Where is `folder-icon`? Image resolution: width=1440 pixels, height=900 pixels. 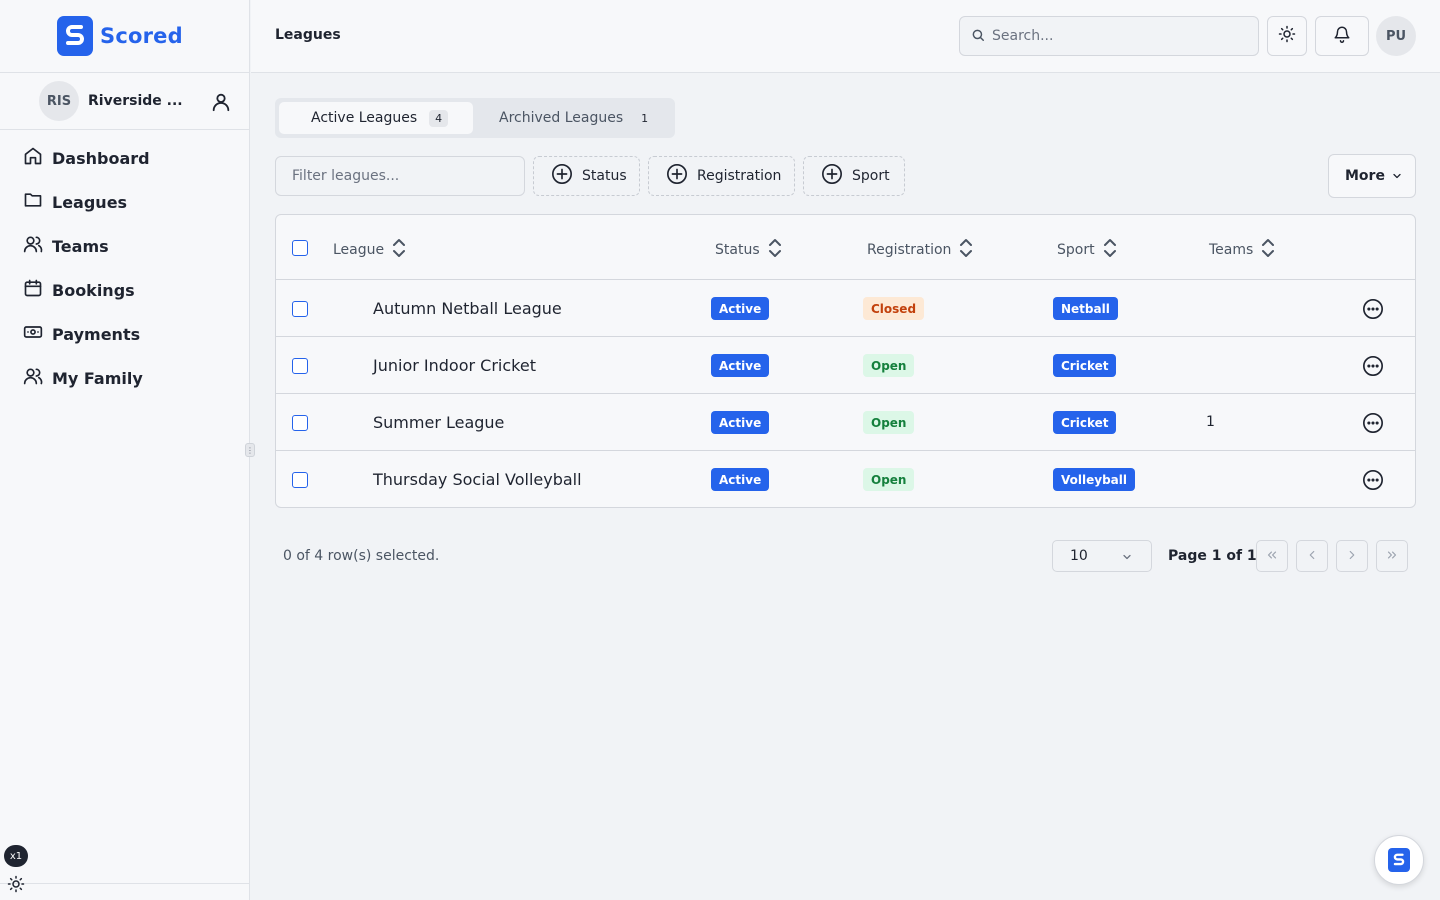 folder-icon is located at coordinates (33, 202).